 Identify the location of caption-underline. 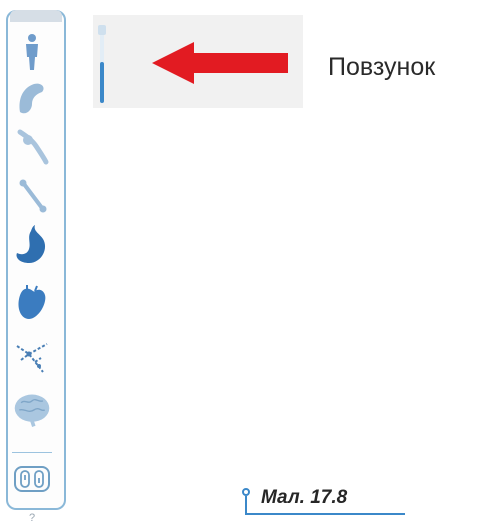
(325, 514).